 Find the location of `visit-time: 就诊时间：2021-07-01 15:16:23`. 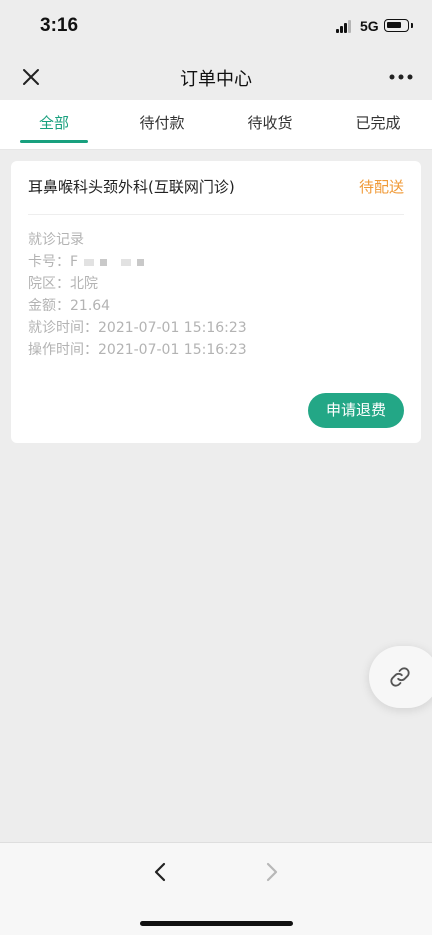

visit-time: 就诊时间：2021-07-01 15:16:23 is located at coordinates (137, 328).